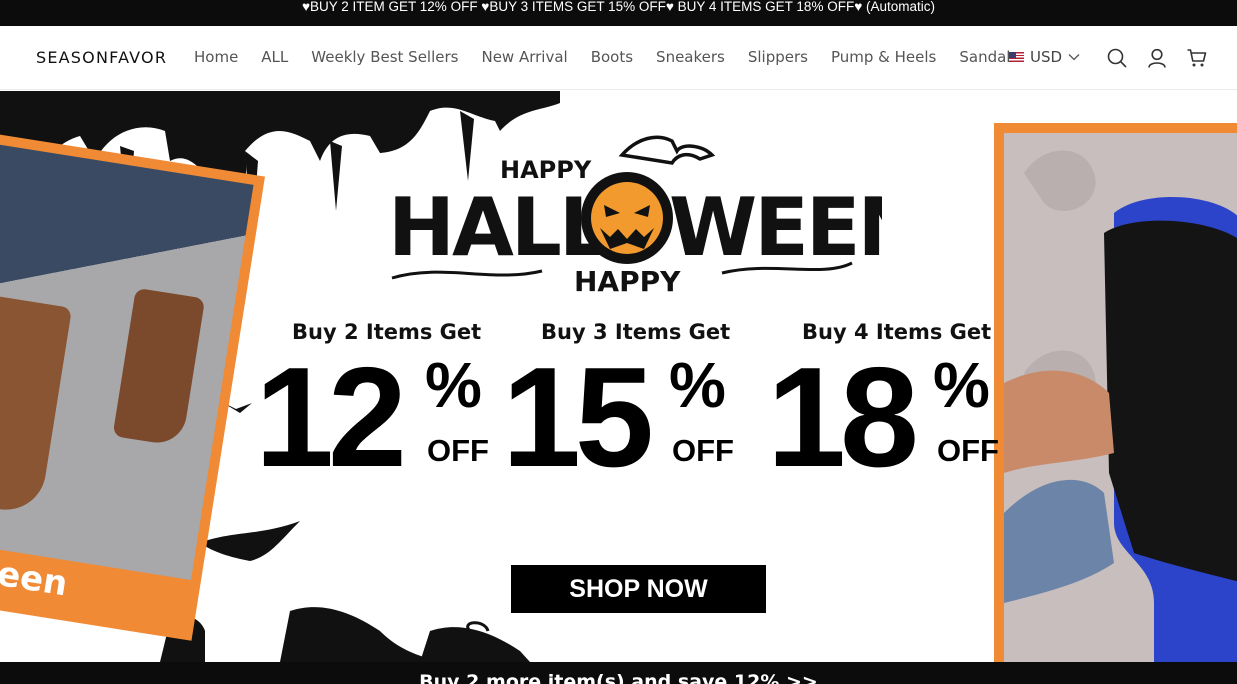  I want to click on bottom-promo-bar: Buy 2 more item(s) and save 12% >>, so click(618, 673).